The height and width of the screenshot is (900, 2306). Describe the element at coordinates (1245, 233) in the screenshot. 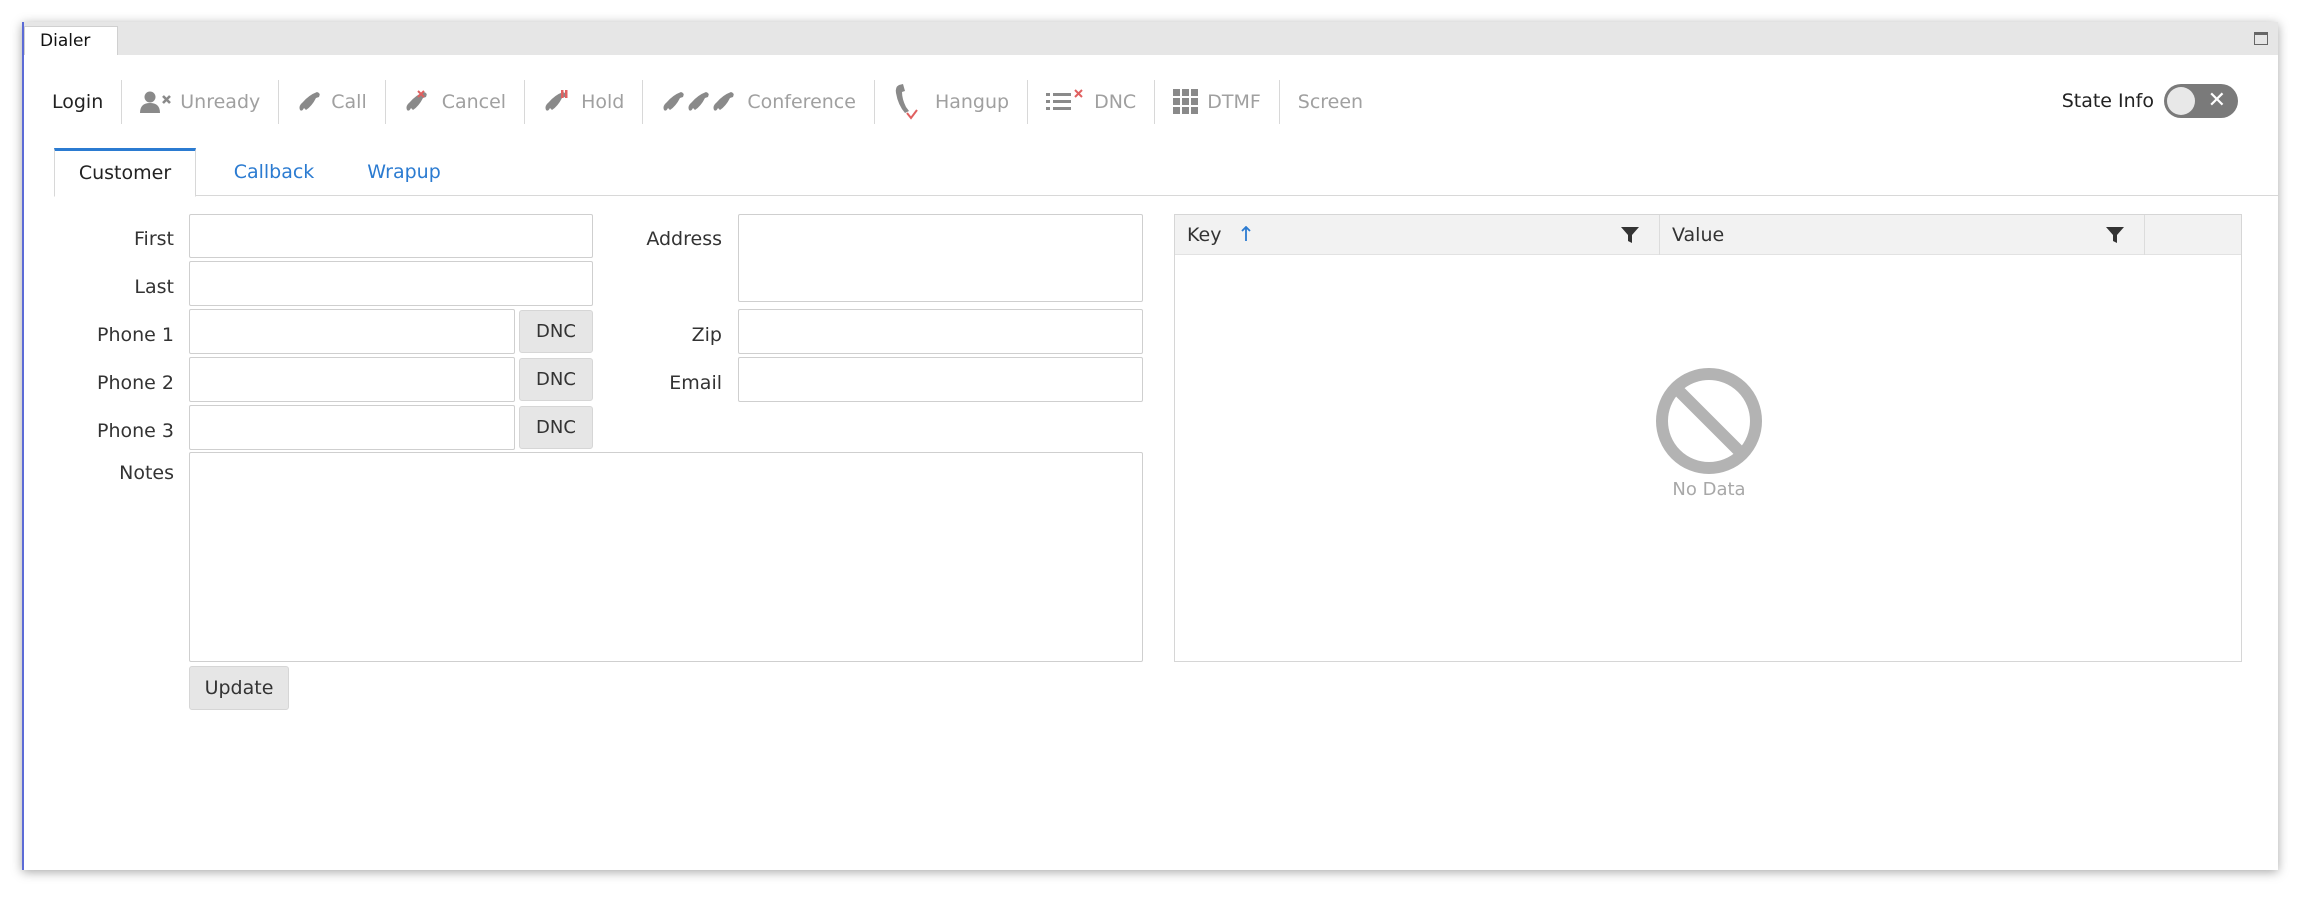

I see `sort-ascending-icon` at that location.